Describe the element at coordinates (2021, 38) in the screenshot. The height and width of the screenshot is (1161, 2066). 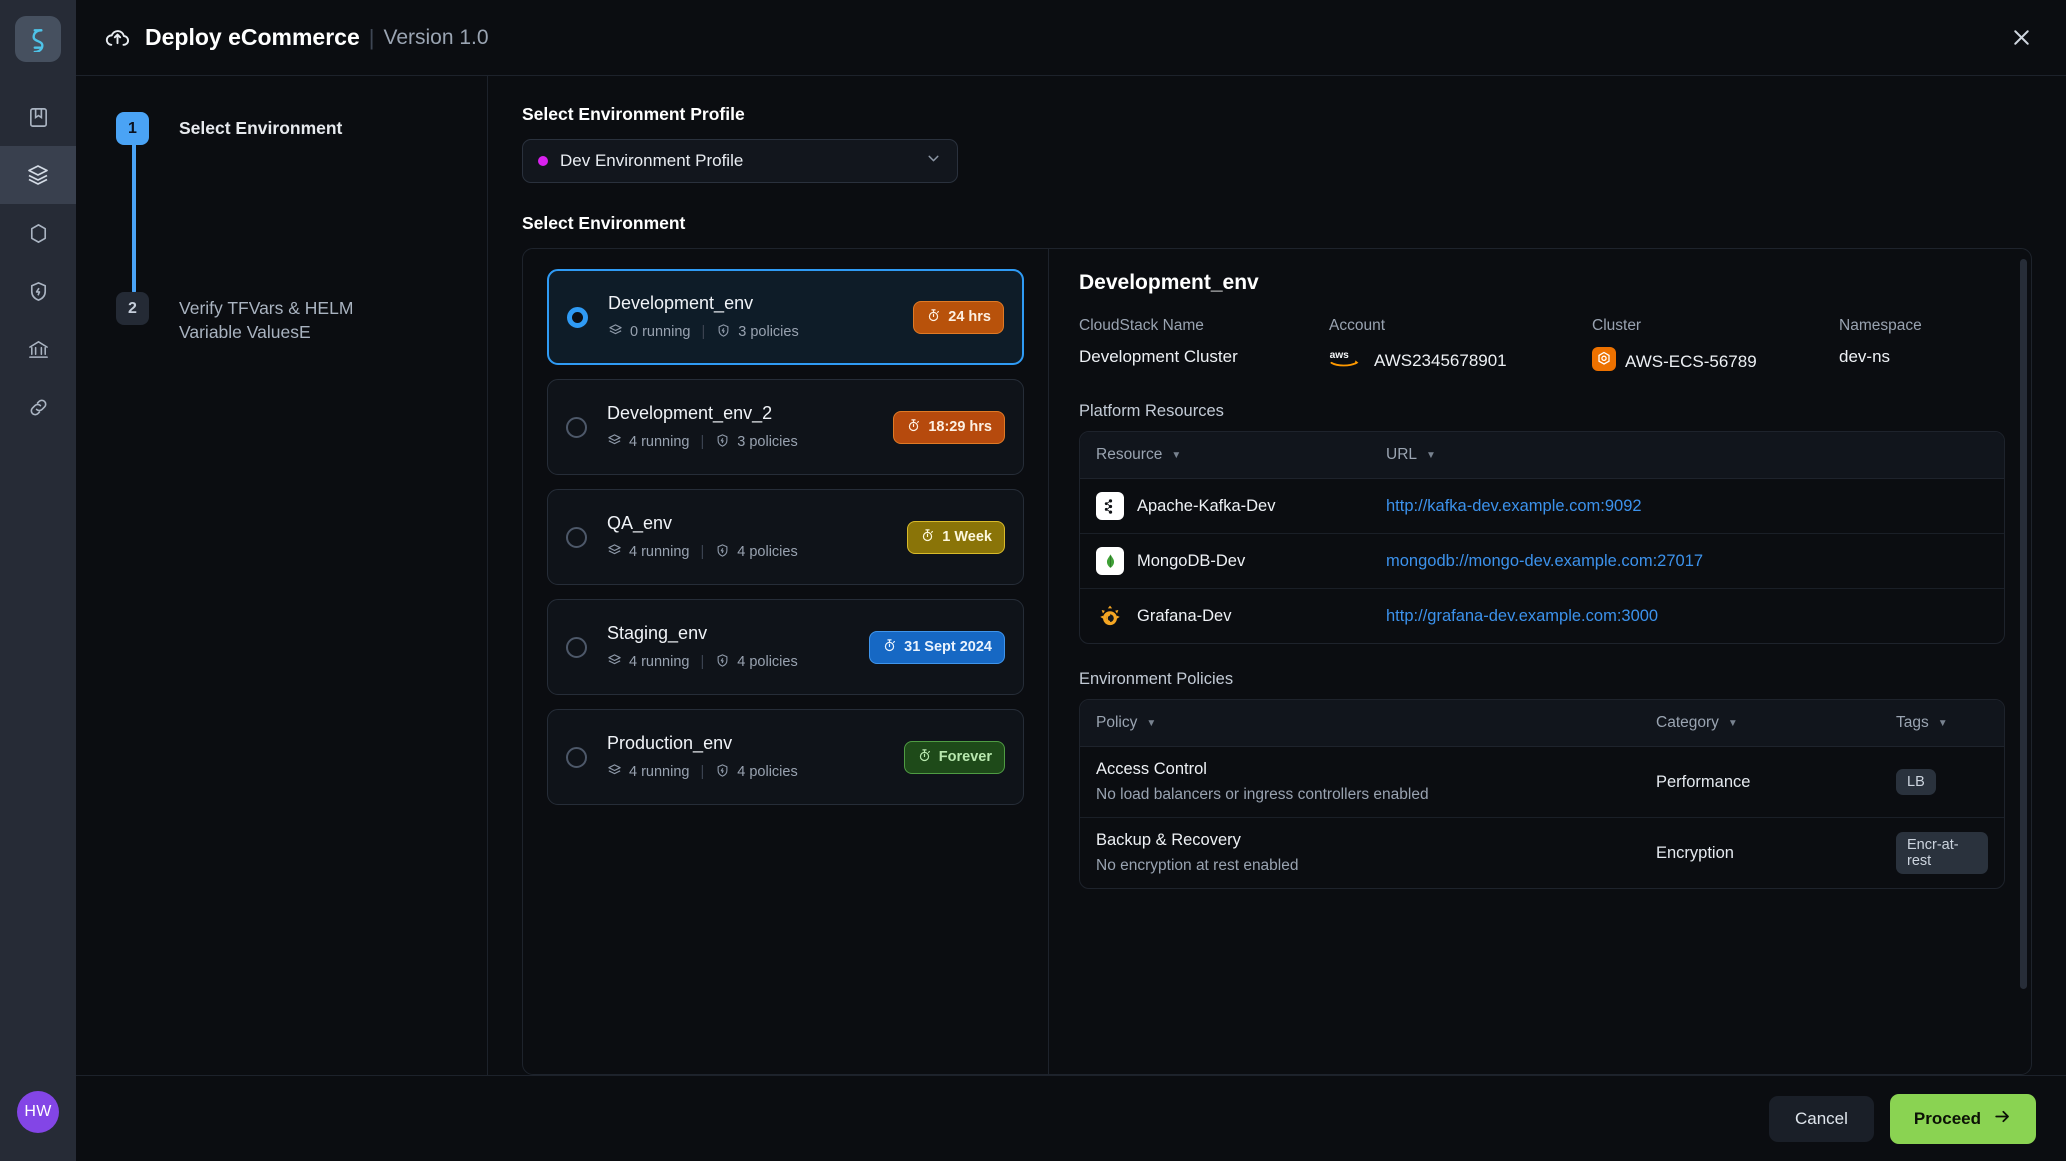
I see `close-icon` at that location.